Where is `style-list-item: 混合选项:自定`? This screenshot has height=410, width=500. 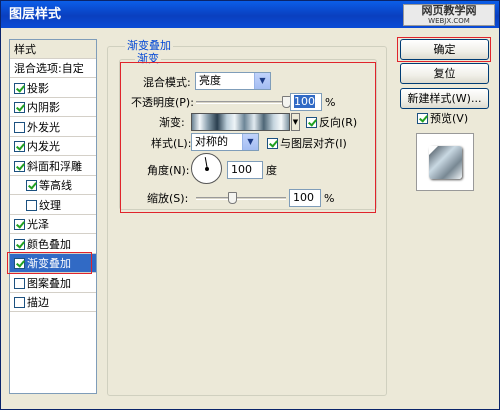
style-list-item: 混合选项:自定 is located at coordinates (53, 68).